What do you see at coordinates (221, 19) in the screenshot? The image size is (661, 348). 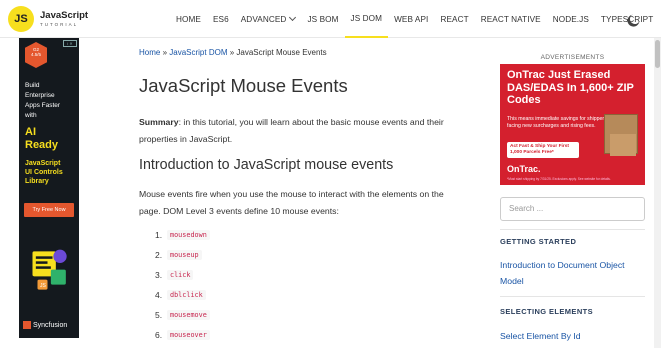 I see `nav-es6: ES6` at bounding box center [221, 19].